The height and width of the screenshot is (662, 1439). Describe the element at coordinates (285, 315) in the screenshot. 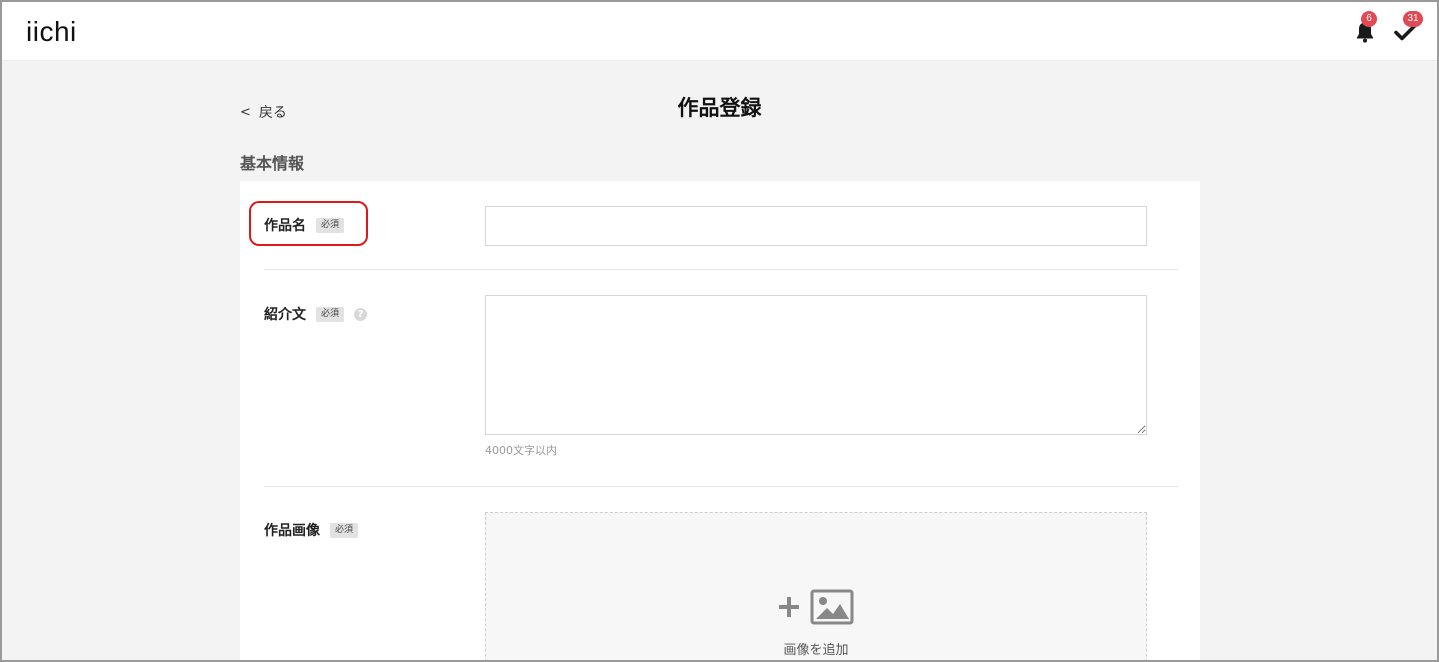

I see `description-label-text: 紹介文` at that location.